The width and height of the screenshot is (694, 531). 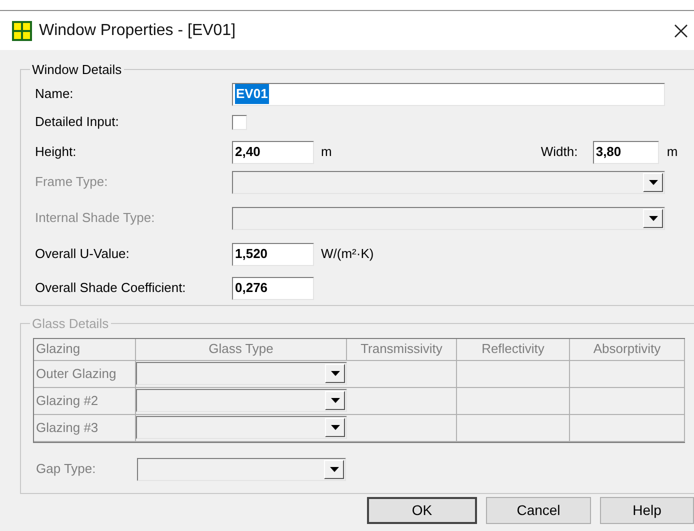 I want to click on dialog-button: Help, so click(x=647, y=510).